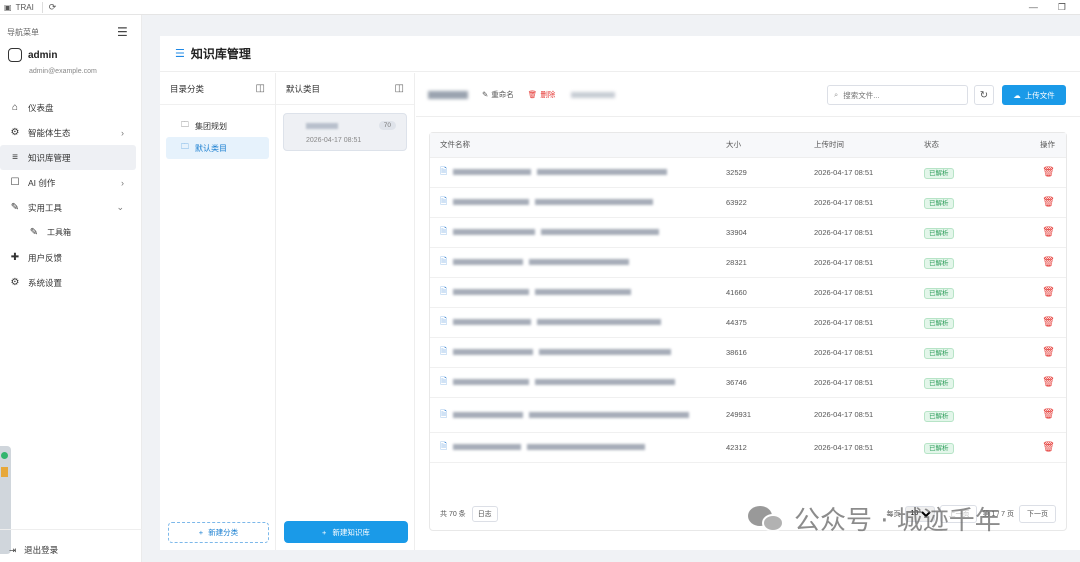 The height and width of the screenshot is (562, 1080). Describe the element at coordinates (1062, 7) in the screenshot. I see `restore-icon: ❐` at that location.